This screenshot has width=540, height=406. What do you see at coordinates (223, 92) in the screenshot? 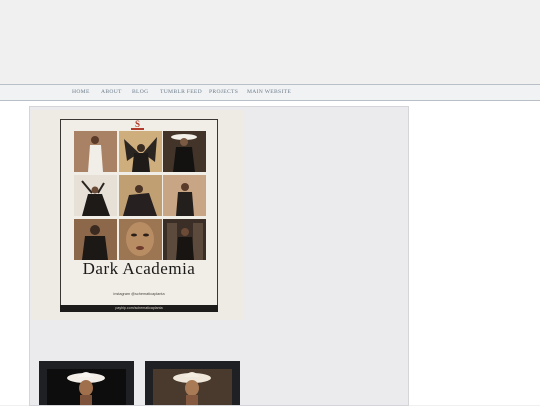
I see `nav-projects: PROJECTS` at bounding box center [223, 92].